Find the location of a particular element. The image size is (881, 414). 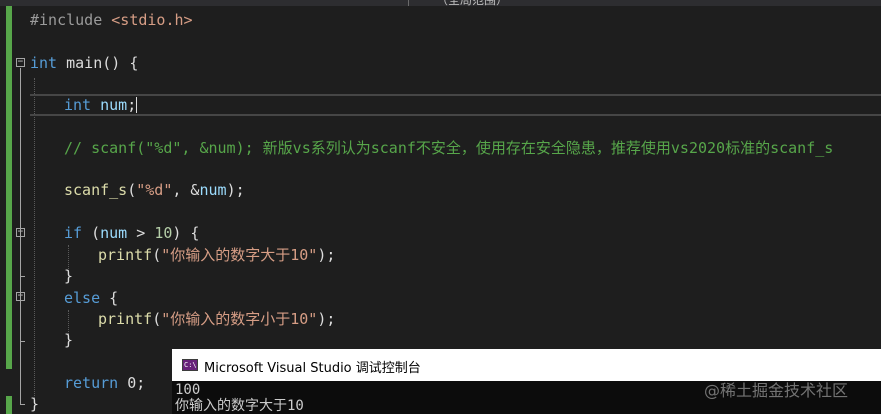

main-declaration: main() { is located at coordinates (98, 63).